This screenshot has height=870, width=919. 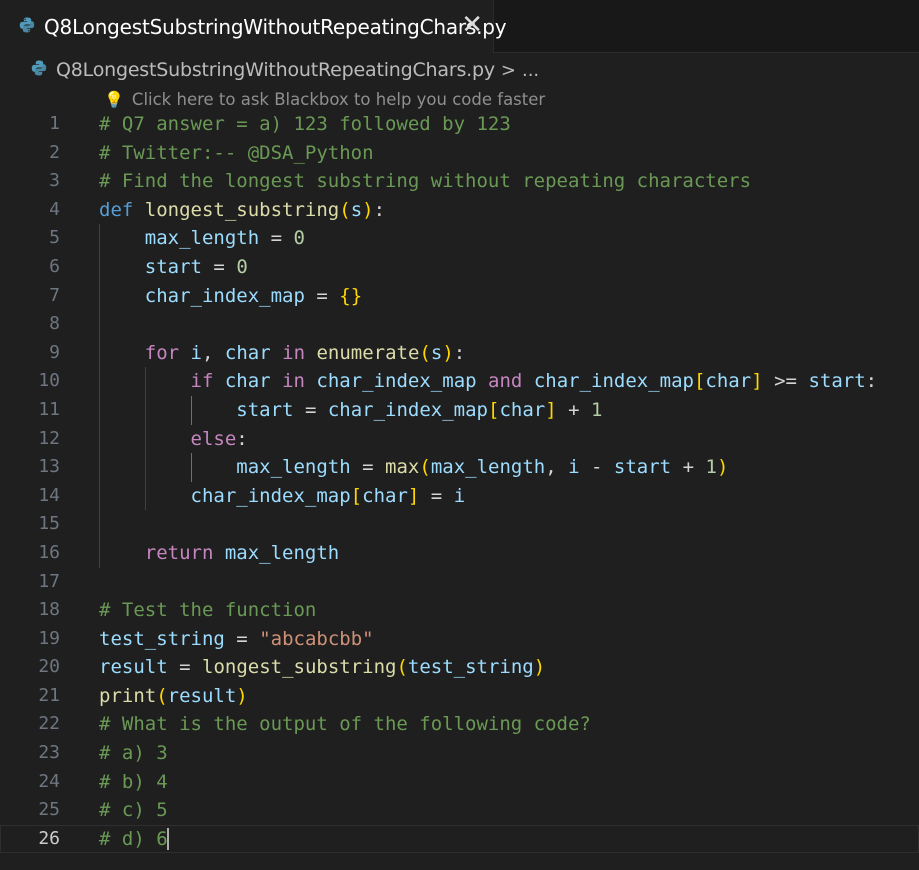 I want to click on line-number: 3, so click(x=54, y=181).